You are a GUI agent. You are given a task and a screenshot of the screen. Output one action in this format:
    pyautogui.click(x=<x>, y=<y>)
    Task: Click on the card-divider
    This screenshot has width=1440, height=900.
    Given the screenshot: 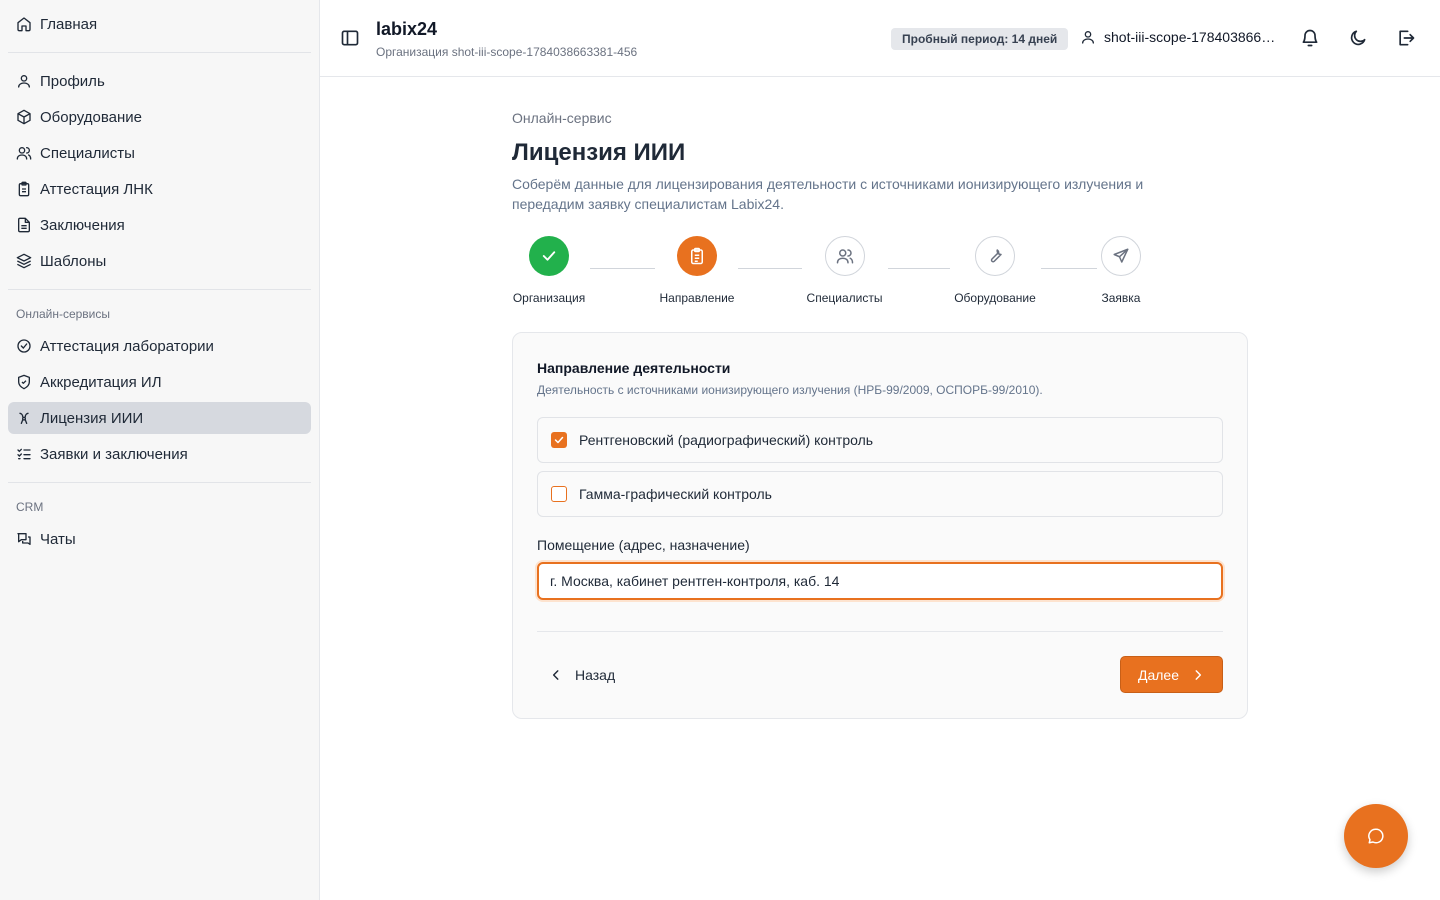 What is the action you would take?
    pyautogui.click(x=880, y=631)
    